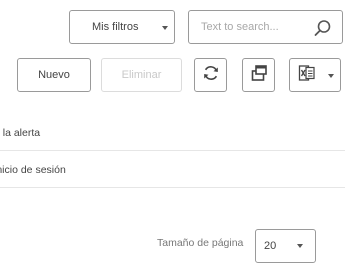  I want to click on excel-icon, so click(307, 75).